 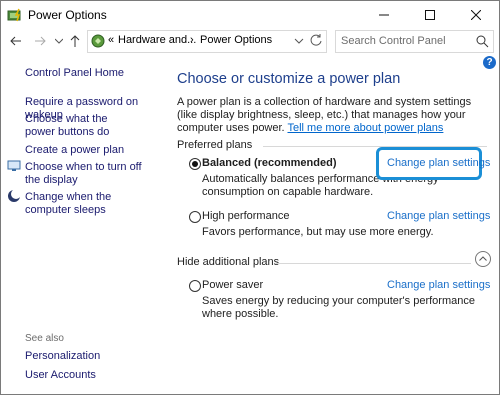 What do you see at coordinates (438, 216) in the screenshot?
I see `high-performance-change-settings-link: Change plan settings` at bounding box center [438, 216].